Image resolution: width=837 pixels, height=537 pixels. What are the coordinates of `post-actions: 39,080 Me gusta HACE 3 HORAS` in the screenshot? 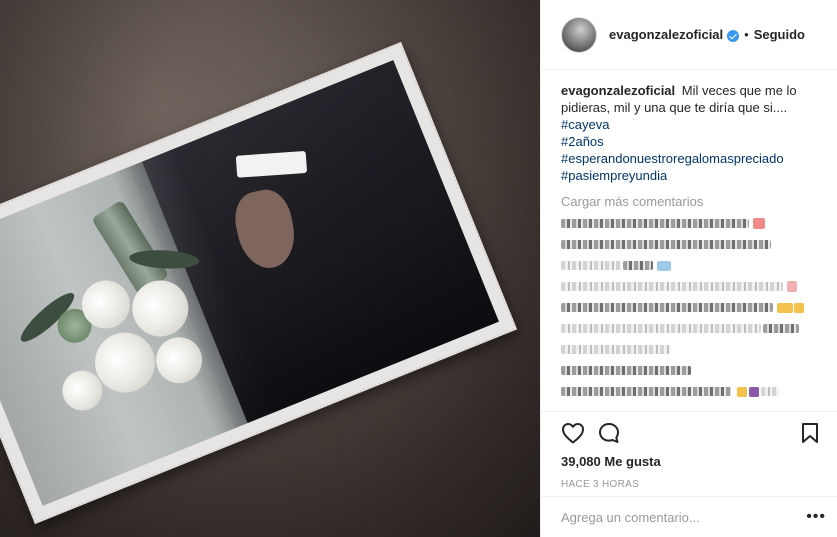 It's located at (689, 460).